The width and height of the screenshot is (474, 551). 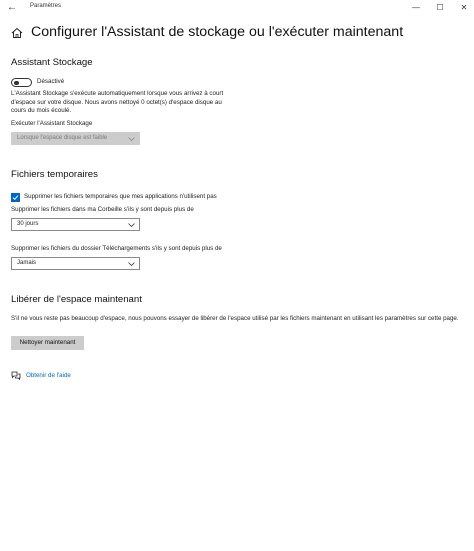 I want to click on storage-sense-toggle, so click(x=21, y=82).